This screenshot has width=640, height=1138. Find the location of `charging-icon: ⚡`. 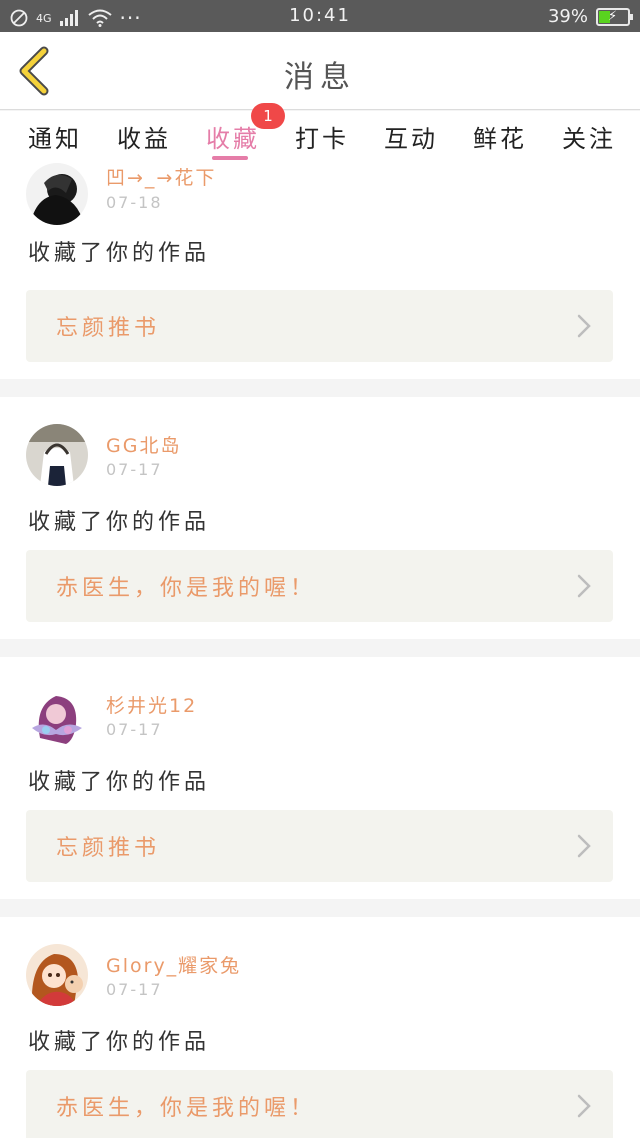

charging-icon: ⚡ is located at coordinates (613, 16).